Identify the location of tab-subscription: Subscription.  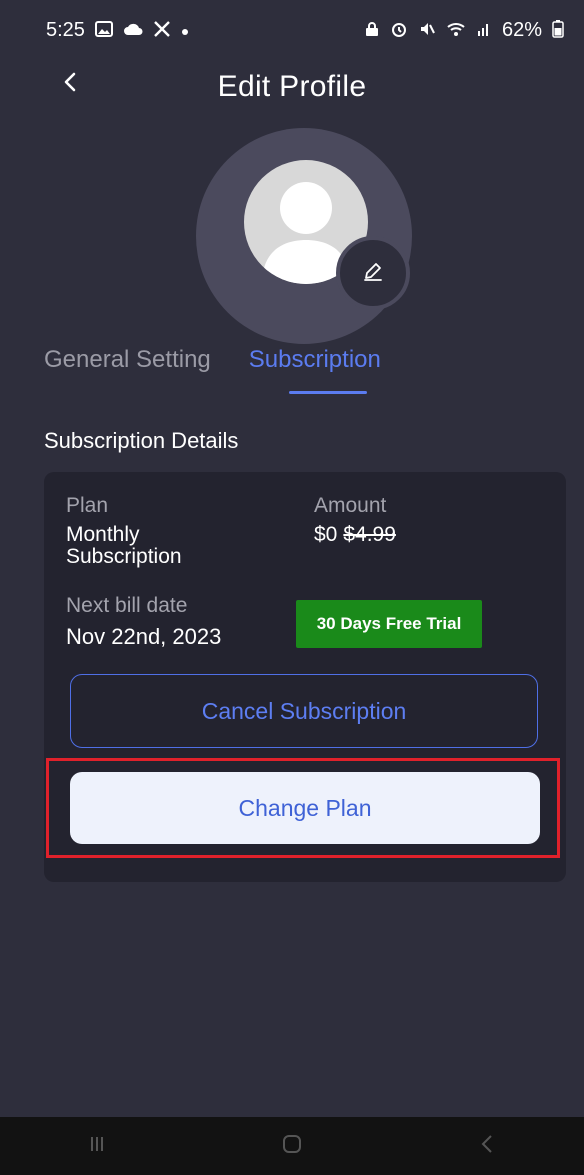
(314, 370).